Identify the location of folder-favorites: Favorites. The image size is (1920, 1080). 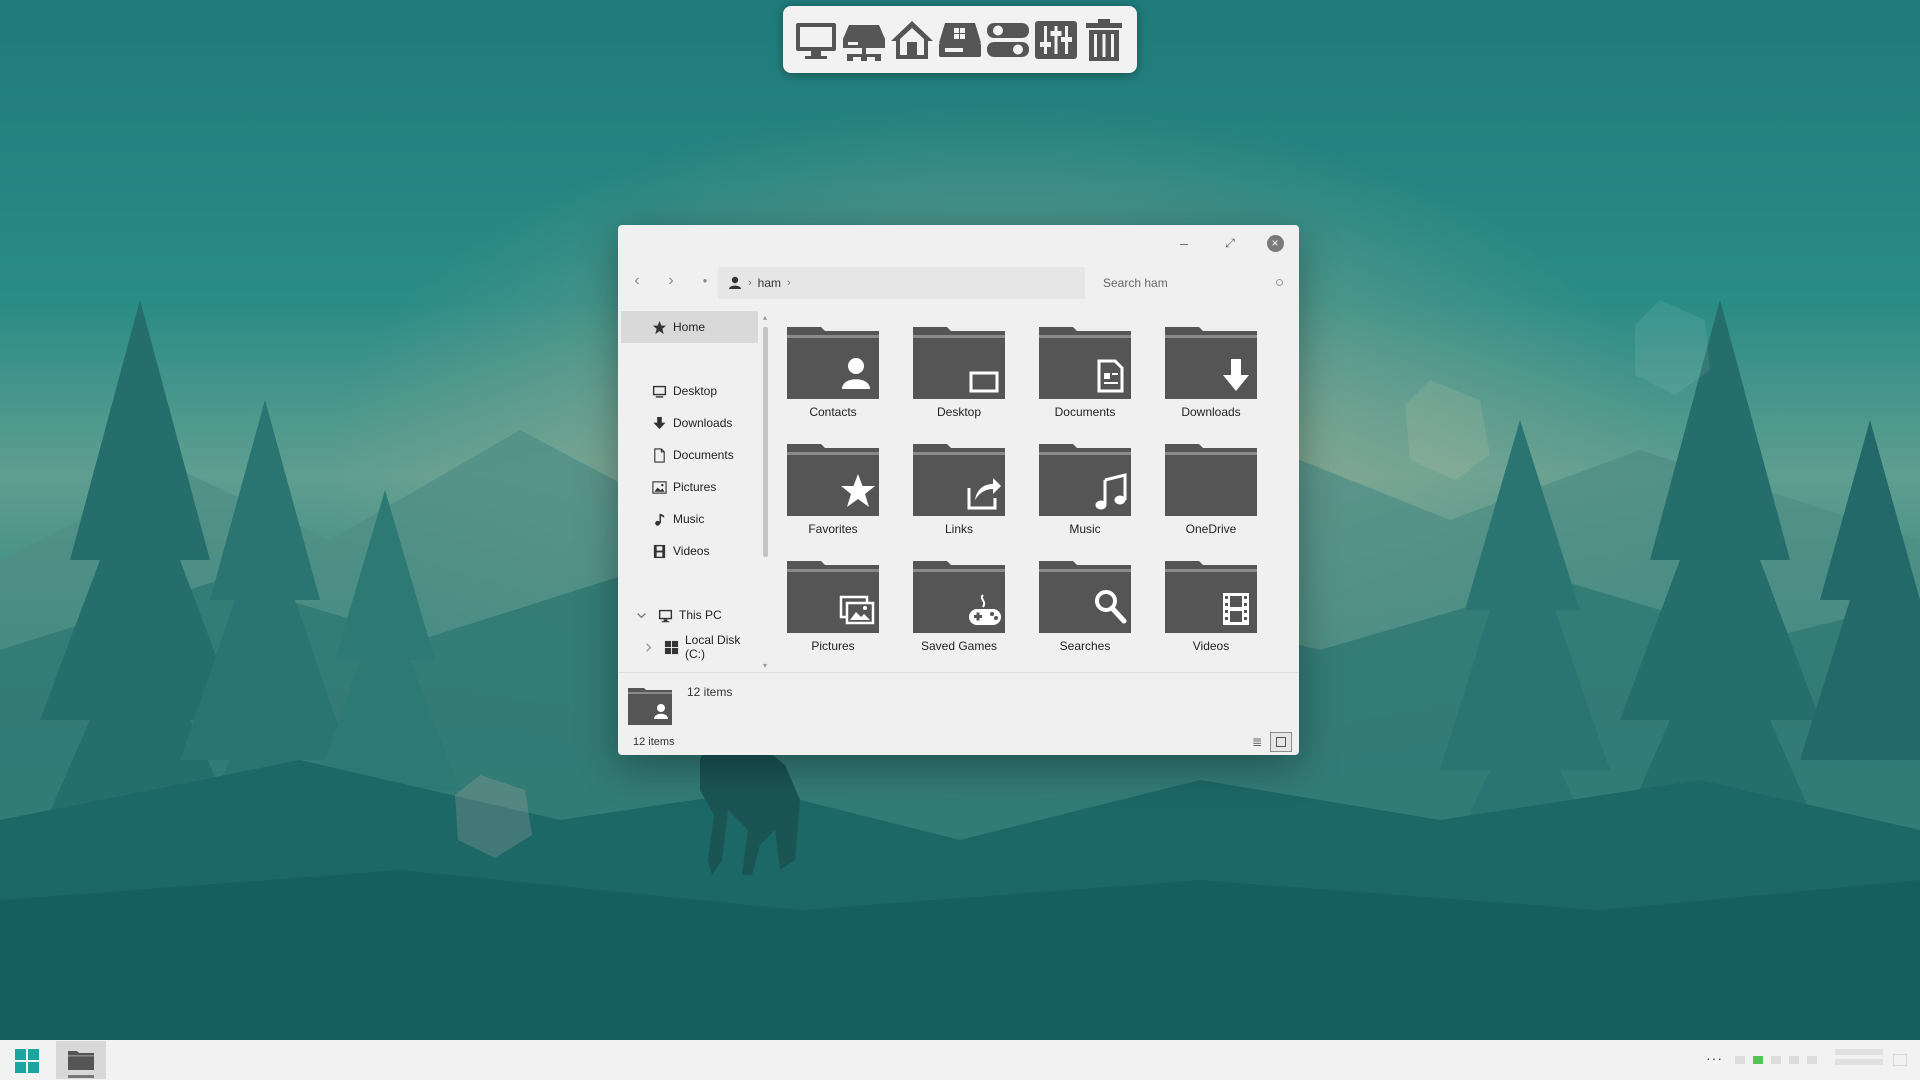
(833, 494).